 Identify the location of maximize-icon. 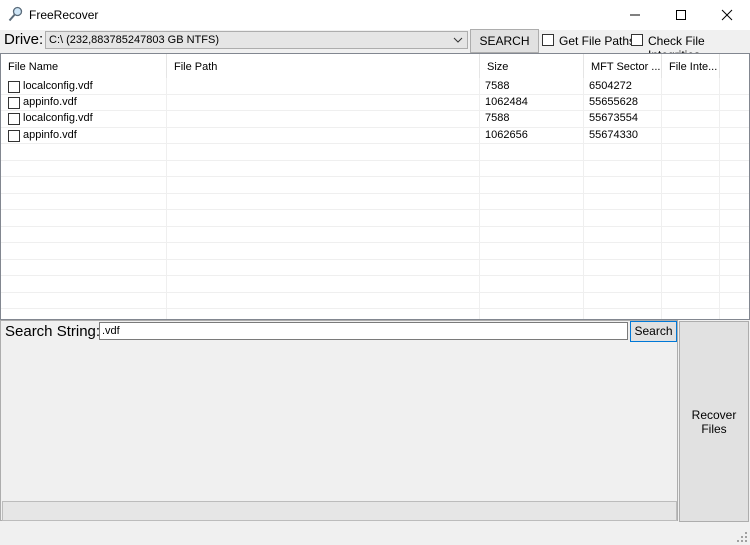
(681, 15).